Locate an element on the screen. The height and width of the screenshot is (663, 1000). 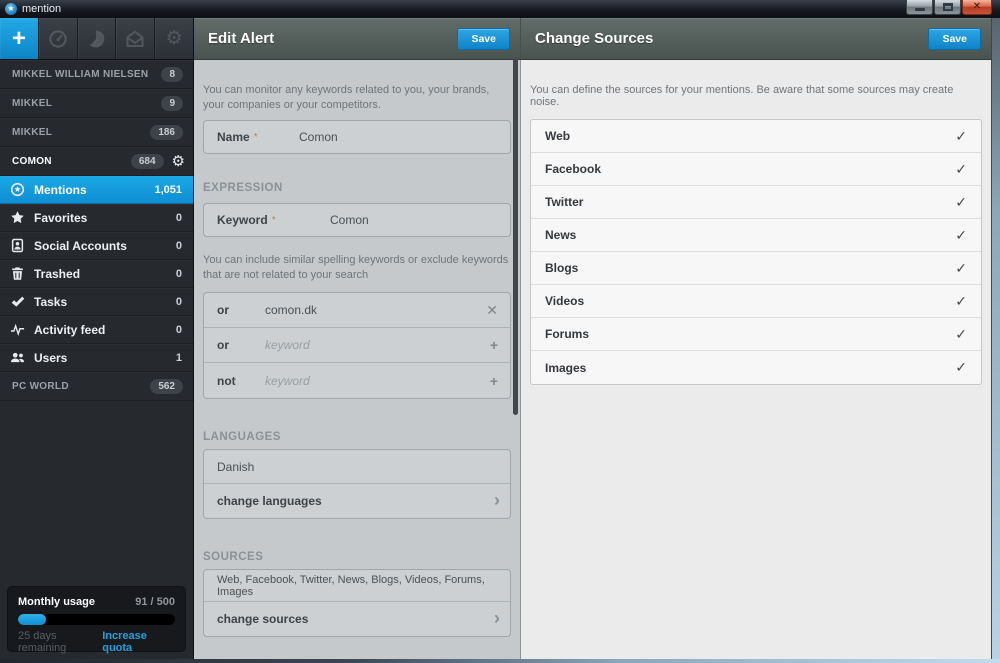
expression-row: not keyword + is located at coordinates (357, 380).